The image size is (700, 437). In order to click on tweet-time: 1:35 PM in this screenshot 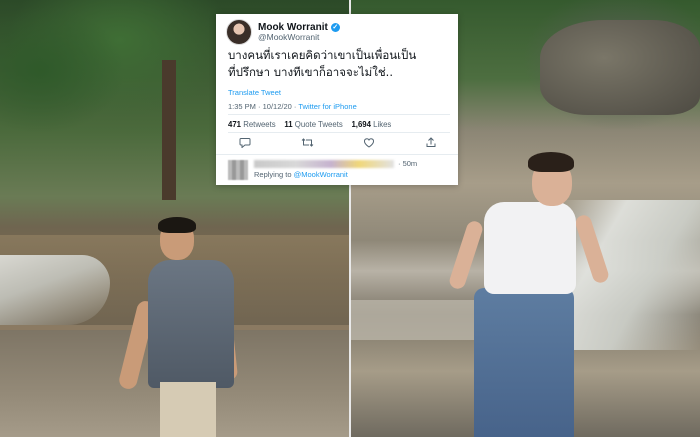, I will do `click(242, 106)`.